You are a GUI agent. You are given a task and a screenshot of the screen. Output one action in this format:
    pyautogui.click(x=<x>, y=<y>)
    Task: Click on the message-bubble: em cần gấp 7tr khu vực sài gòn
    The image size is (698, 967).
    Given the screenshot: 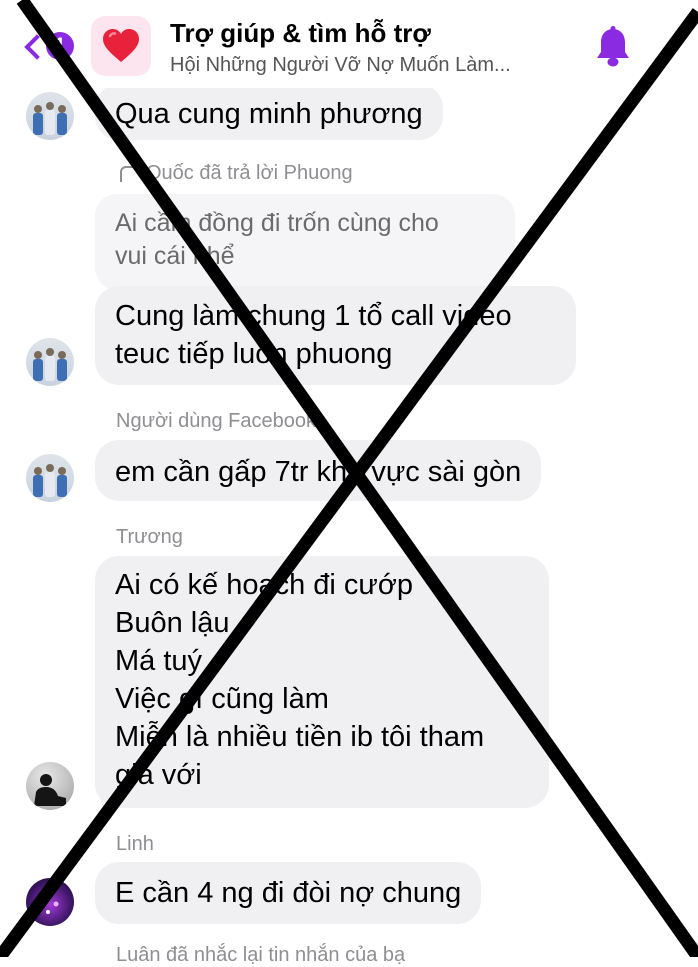 What is the action you would take?
    pyautogui.click(x=318, y=470)
    